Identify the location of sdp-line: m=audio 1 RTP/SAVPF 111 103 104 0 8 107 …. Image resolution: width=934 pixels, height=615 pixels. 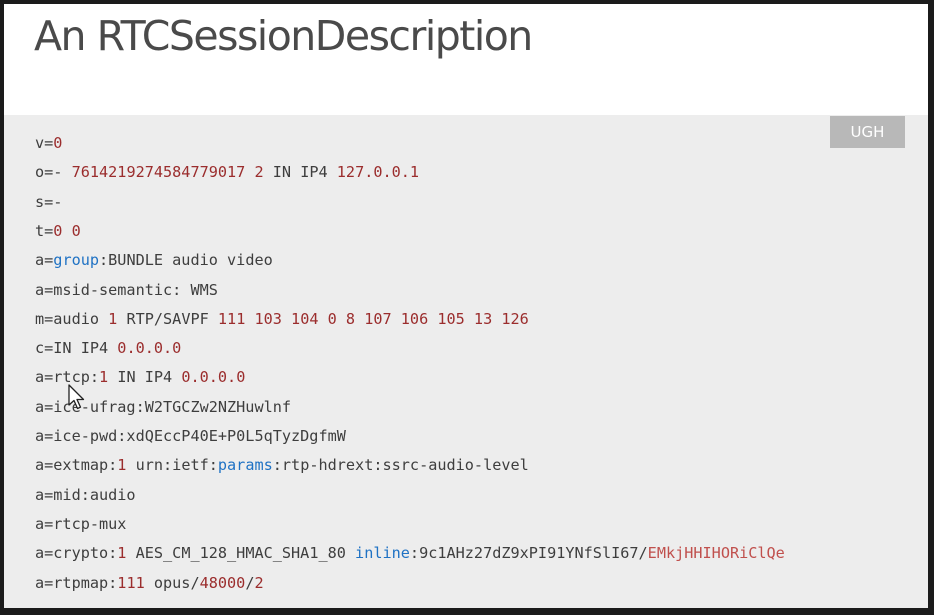
(282, 319).